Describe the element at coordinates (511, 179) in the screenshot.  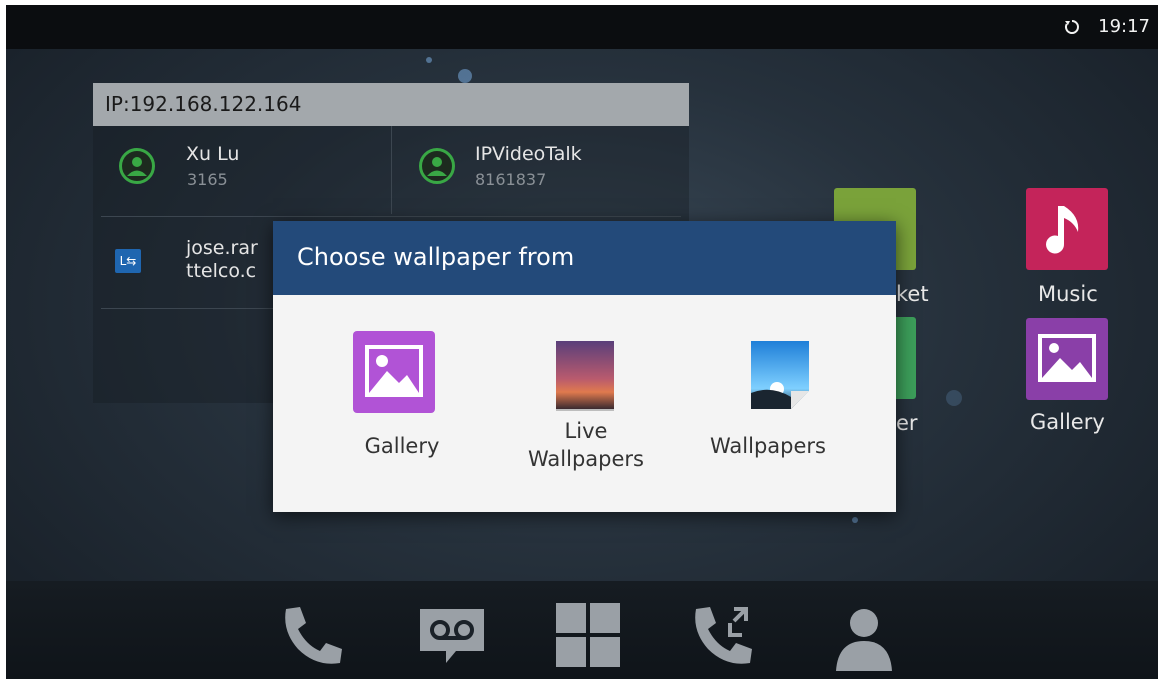
I see `contact-number: 8161837` at that location.